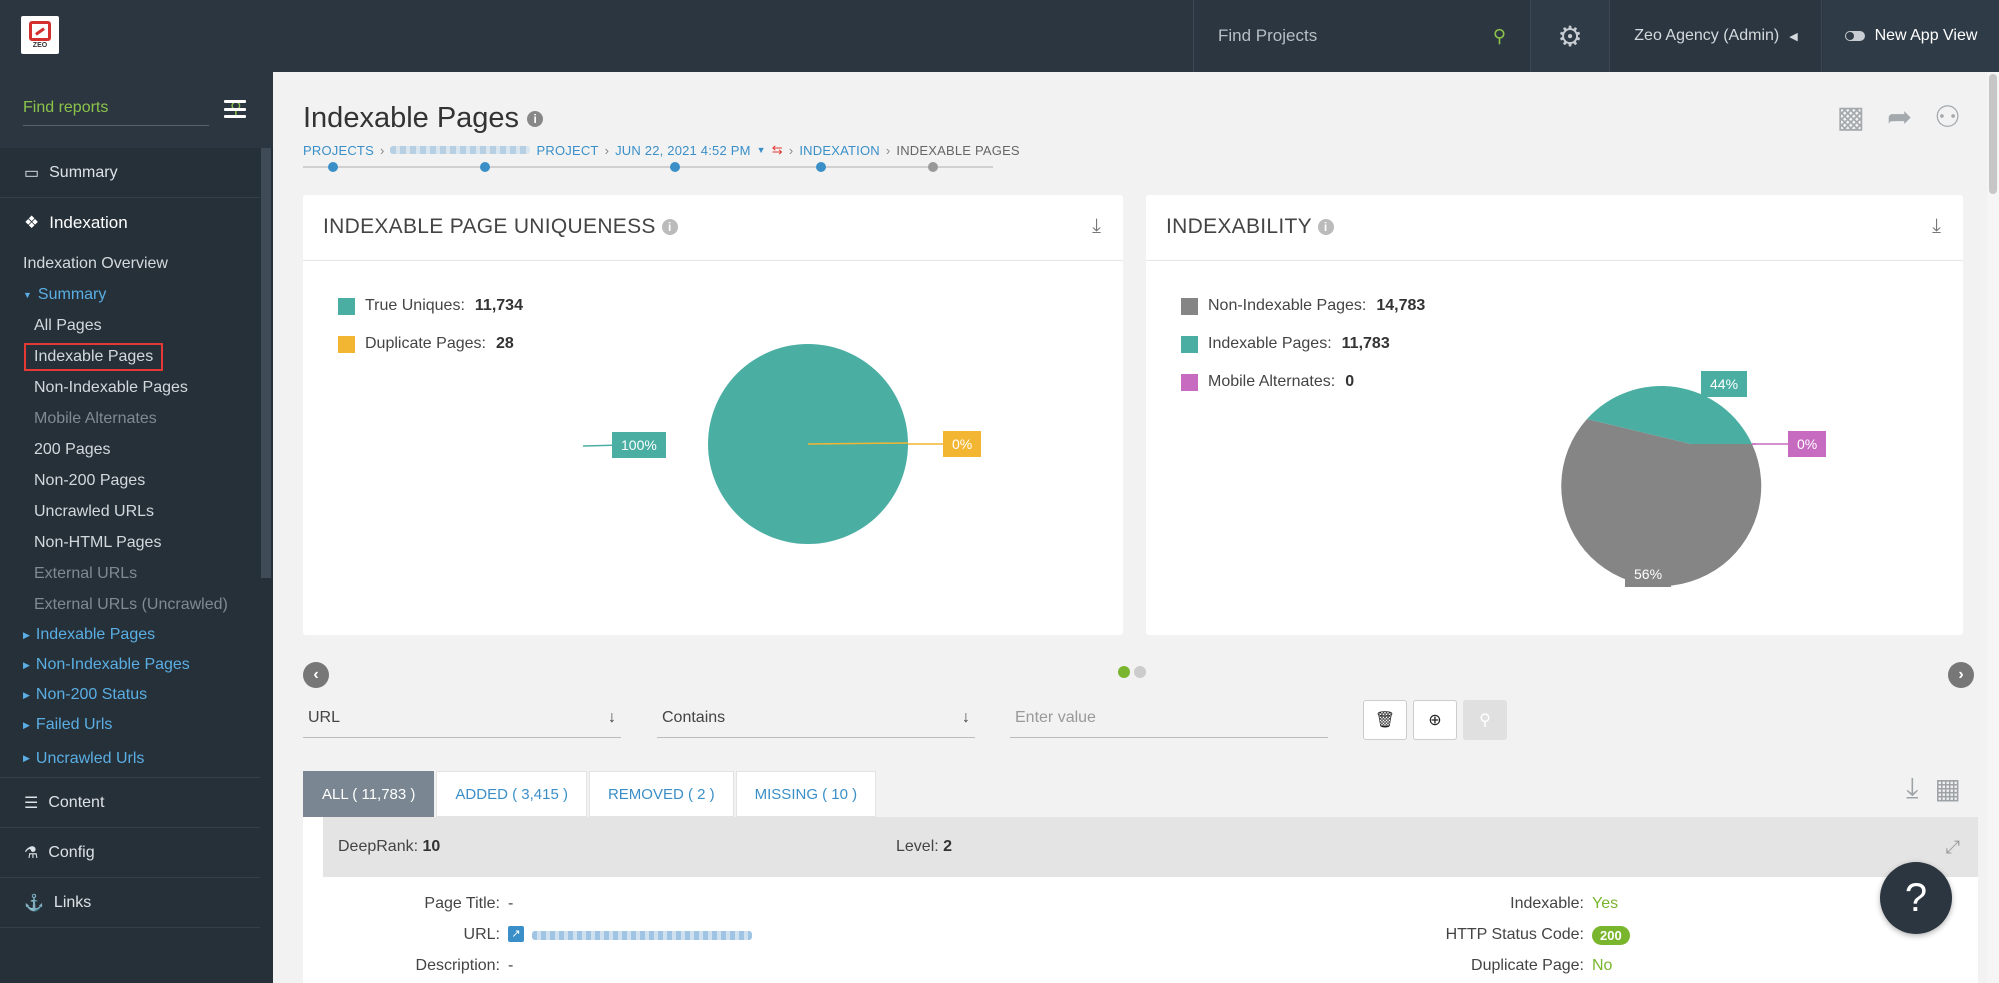 Image resolution: width=1999 pixels, height=983 pixels. Describe the element at coordinates (639, 445) in the screenshot. I see `pie-label-true-uniques: 100%` at that location.